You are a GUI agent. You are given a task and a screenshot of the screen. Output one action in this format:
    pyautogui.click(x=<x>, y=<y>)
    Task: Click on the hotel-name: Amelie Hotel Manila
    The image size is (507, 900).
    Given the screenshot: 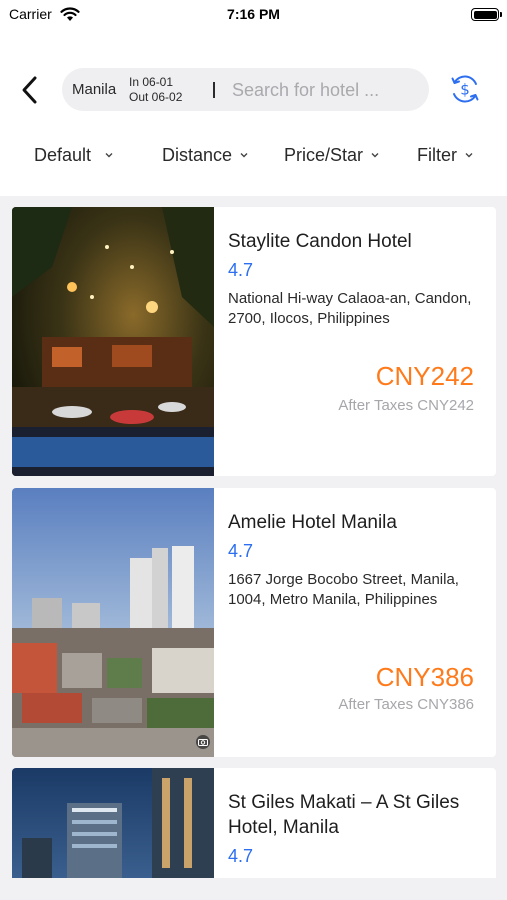 What is the action you would take?
    pyautogui.click(x=312, y=522)
    